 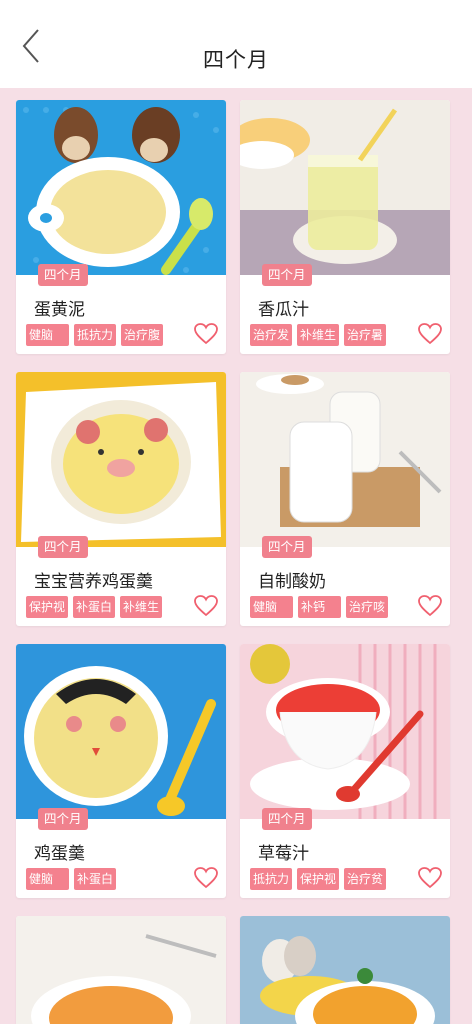 What do you see at coordinates (283, 854) in the screenshot?
I see `recipe-title: 草莓汁` at bounding box center [283, 854].